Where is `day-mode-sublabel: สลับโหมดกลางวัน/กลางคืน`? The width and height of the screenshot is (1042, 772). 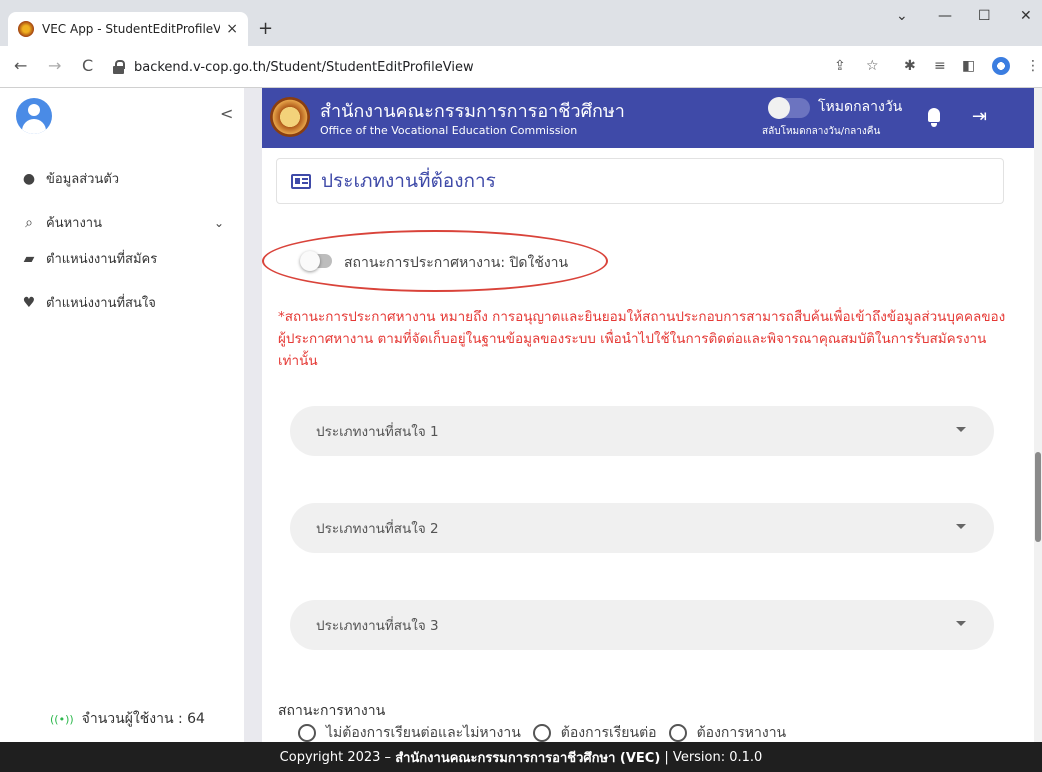 day-mode-sublabel: สลับโหมดกลางวัน/กลางคืน is located at coordinates (821, 131).